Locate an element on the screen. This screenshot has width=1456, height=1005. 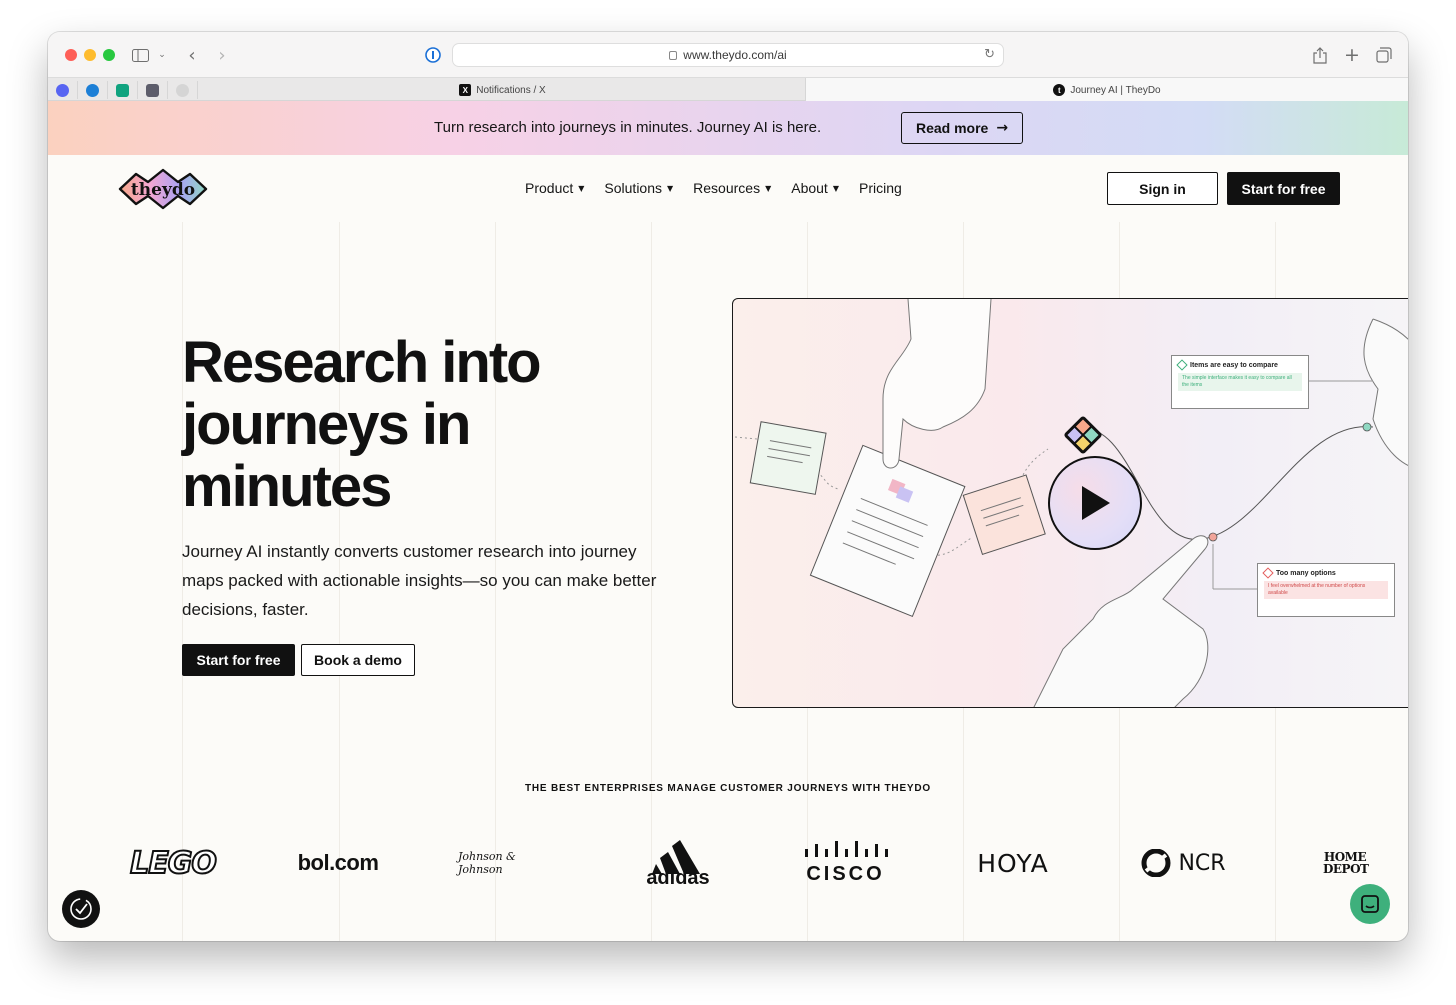
brand-adidas: adidas is located at coordinates (678, 863).